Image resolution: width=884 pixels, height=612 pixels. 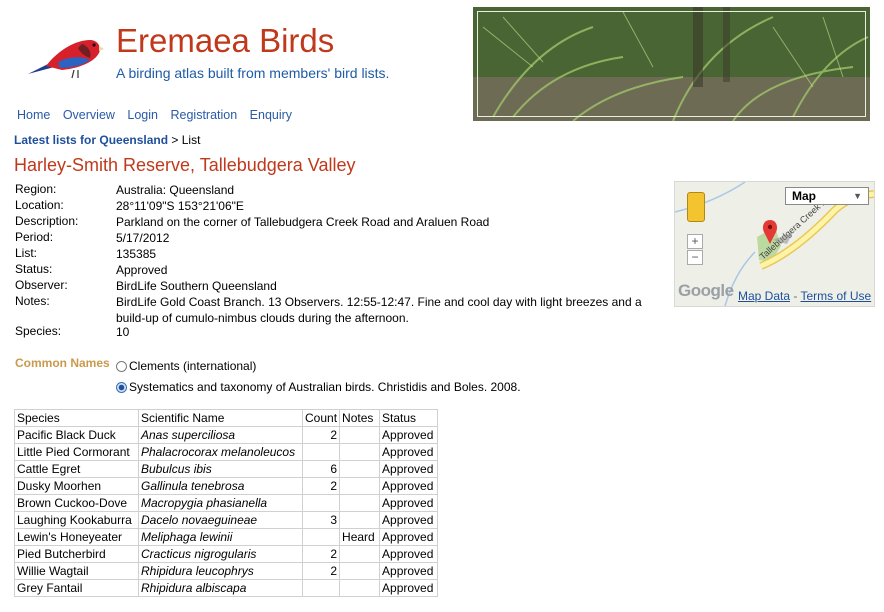 What do you see at coordinates (136, 254) in the screenshot?
I see `list-value: 135385` at bounding box center [136, 254].